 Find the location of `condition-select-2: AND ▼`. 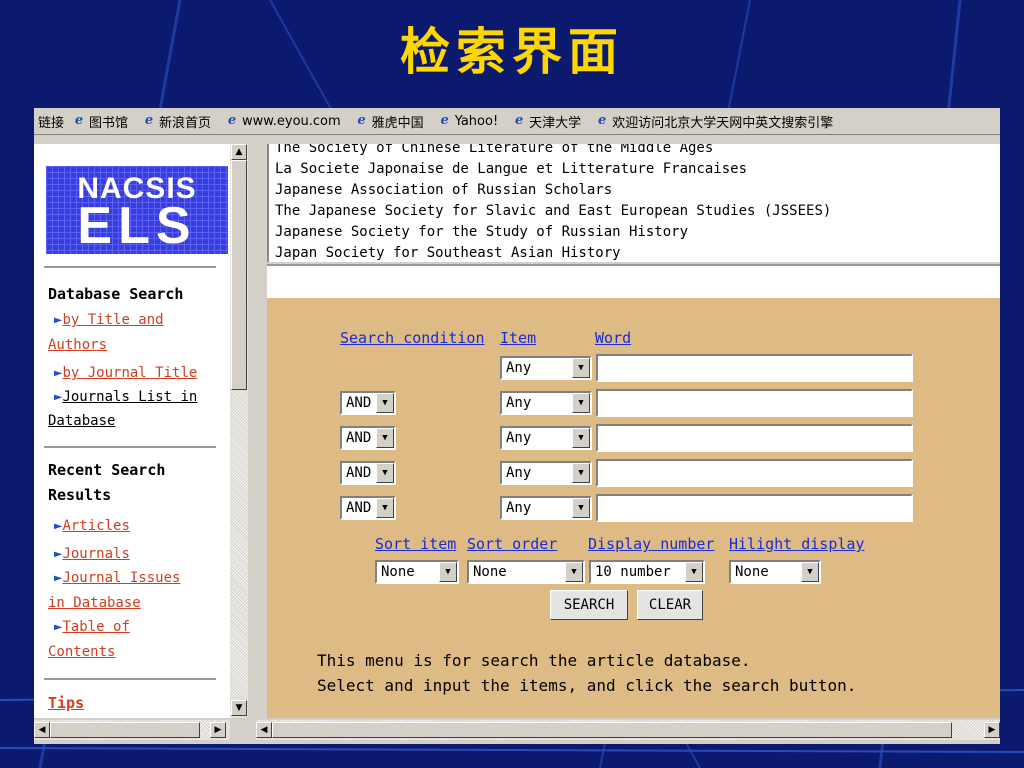

condition-select-2: AND ▼ is located at coordinates (368, 403).